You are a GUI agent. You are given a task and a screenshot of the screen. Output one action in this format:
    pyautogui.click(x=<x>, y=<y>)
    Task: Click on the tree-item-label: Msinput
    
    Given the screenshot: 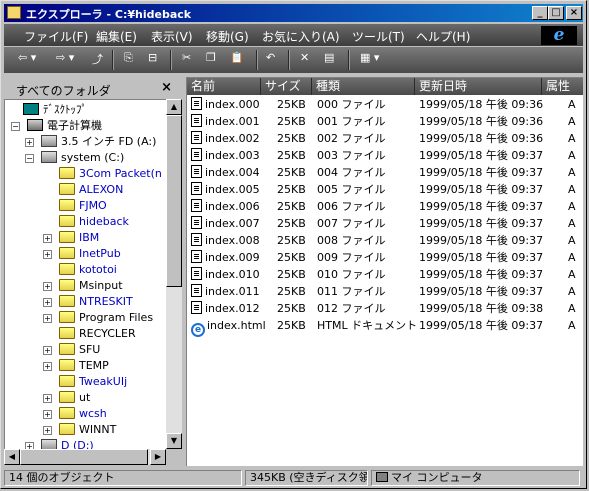 What is the action you would take?
    pyautogui.click(x=101, y=285)
    